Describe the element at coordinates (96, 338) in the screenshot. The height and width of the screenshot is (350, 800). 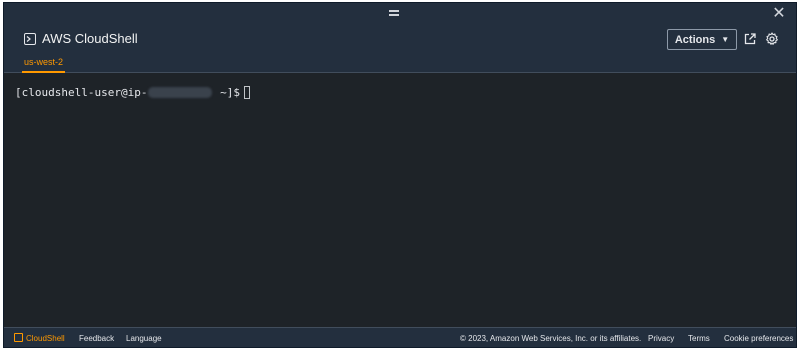
I see `footer-feedback-link: Feedback` at that location.